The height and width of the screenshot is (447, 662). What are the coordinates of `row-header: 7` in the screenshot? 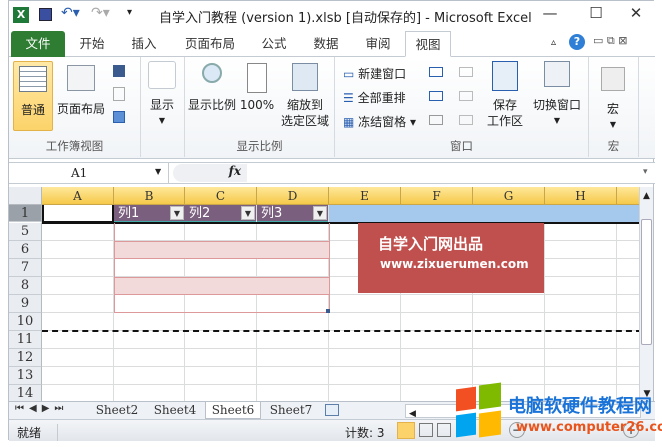 It's located at (25, 268).